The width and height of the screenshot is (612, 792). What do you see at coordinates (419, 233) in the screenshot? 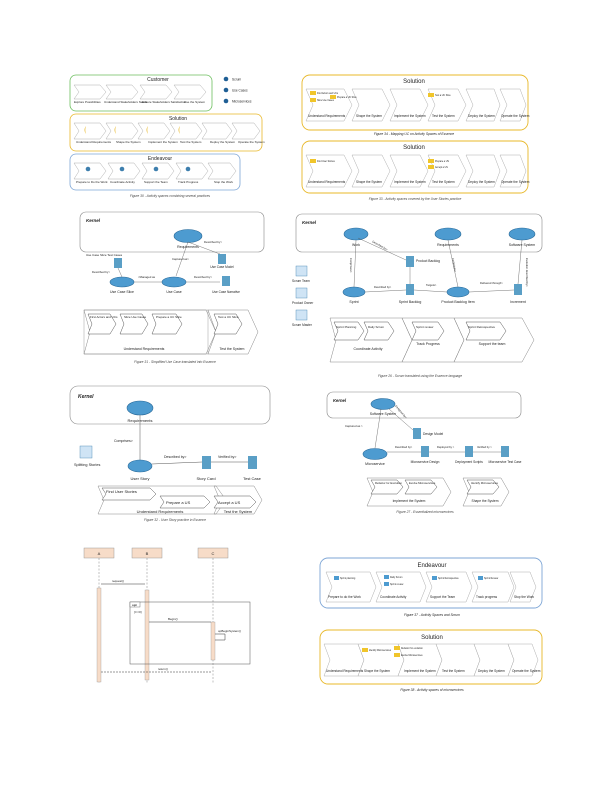
I see `kernel-area` at bounding box center [419, 233].